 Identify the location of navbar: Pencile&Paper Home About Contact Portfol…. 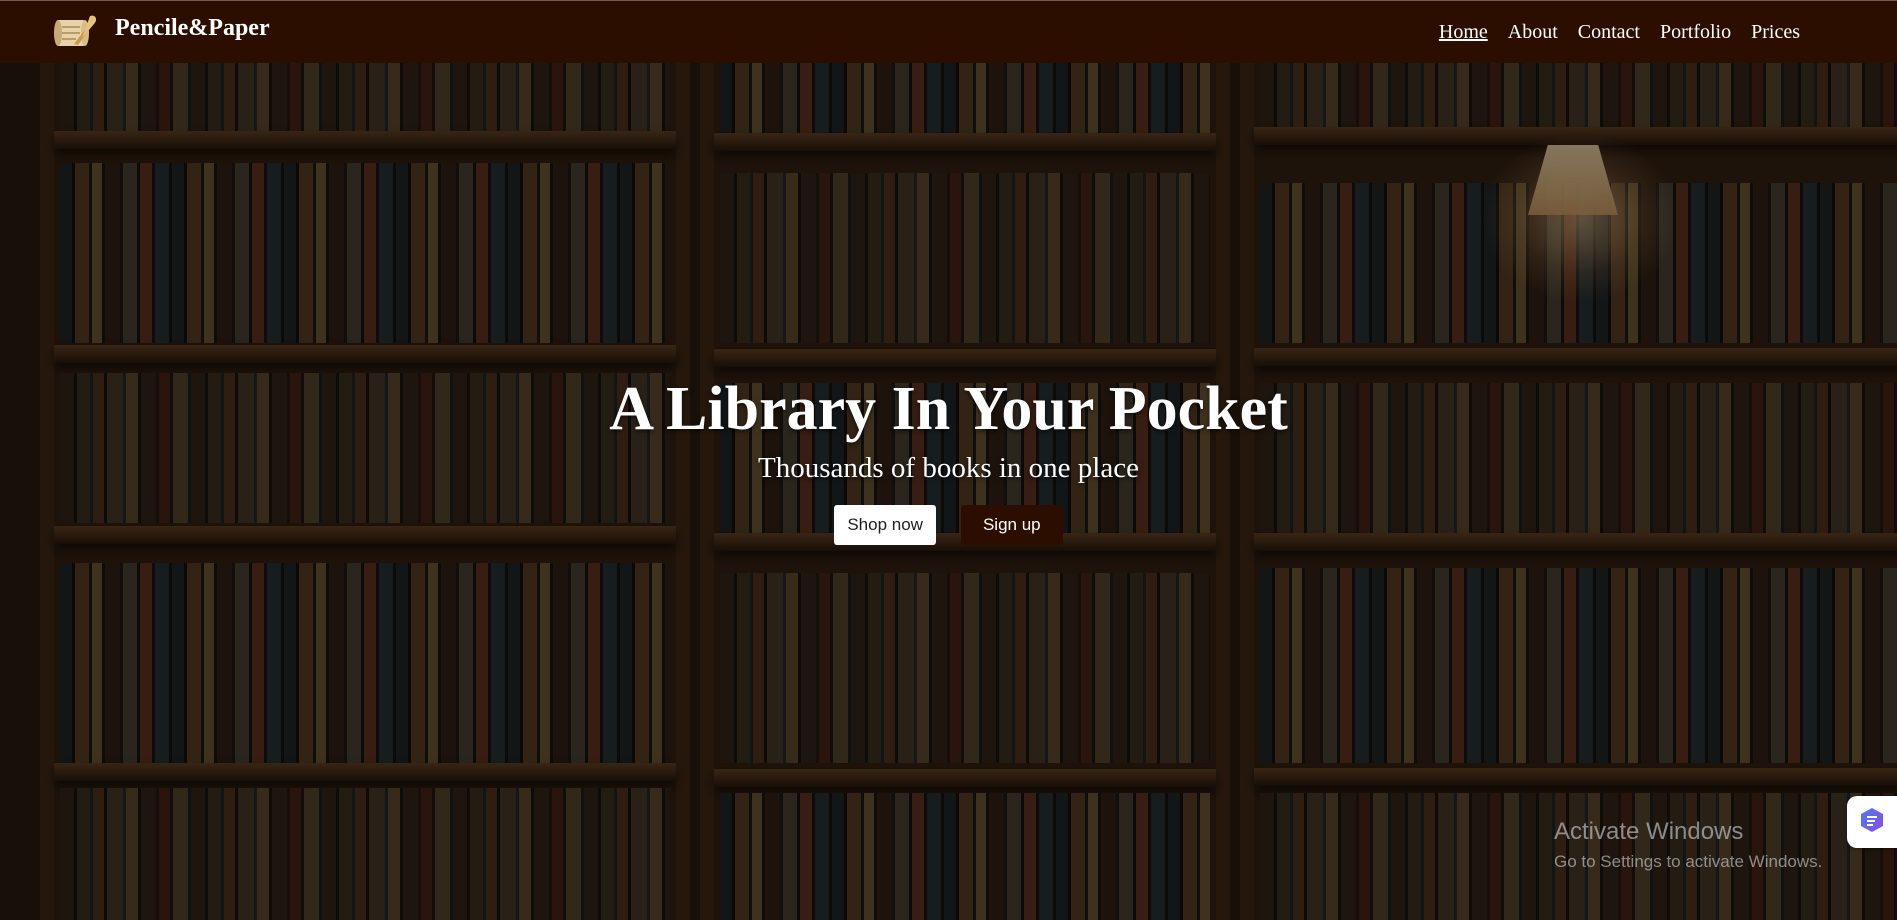
(948, 31).